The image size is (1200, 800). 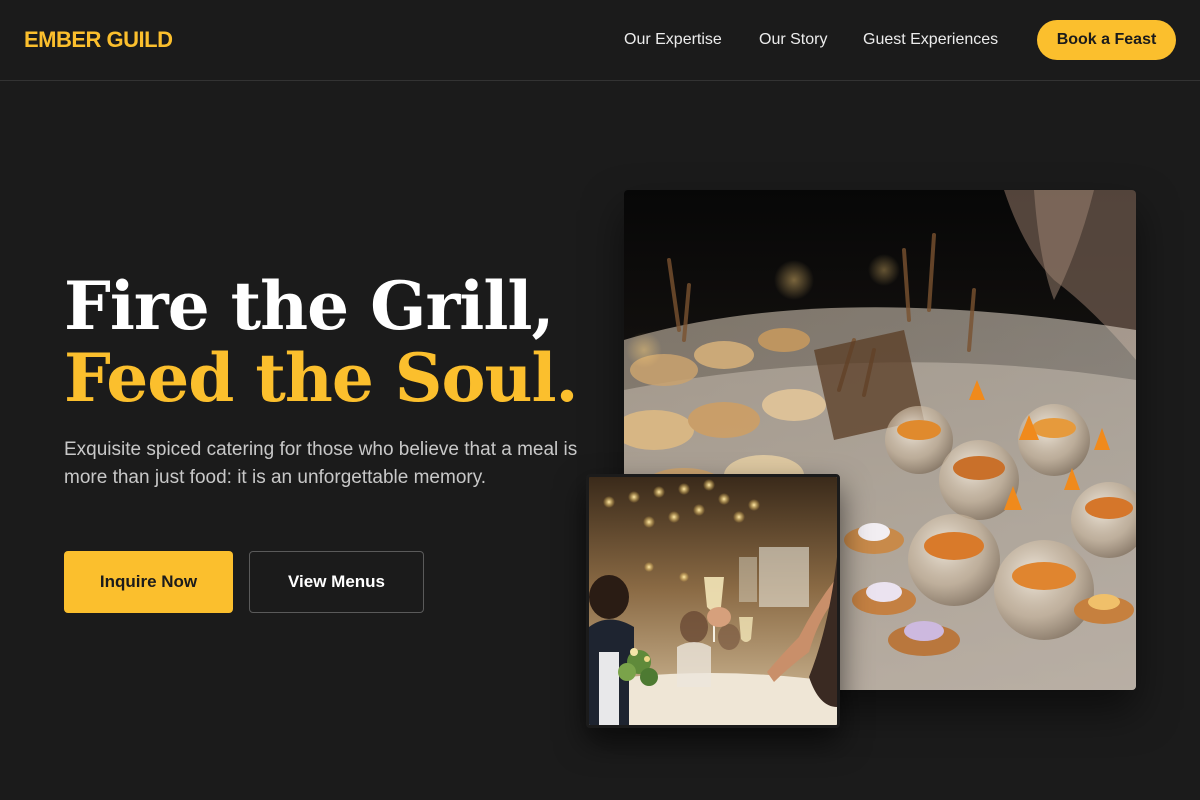 What do you see at coordinates (98, 40) in the screenshot?
I see `brand-logo: EMBER GUILD` at bounding box center [98, 40].